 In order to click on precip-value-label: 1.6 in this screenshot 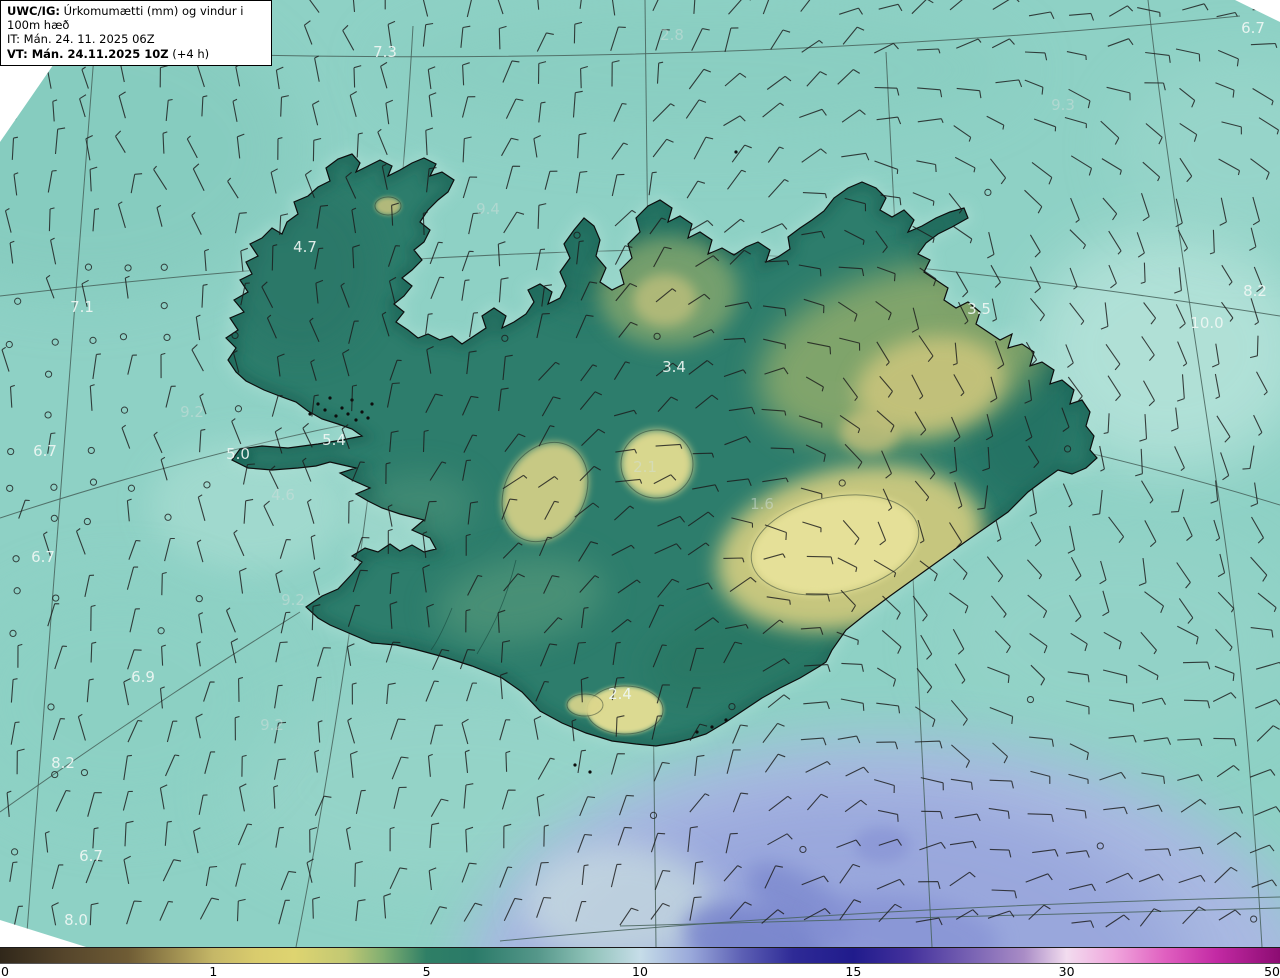, I will do `click(762, 504)`.